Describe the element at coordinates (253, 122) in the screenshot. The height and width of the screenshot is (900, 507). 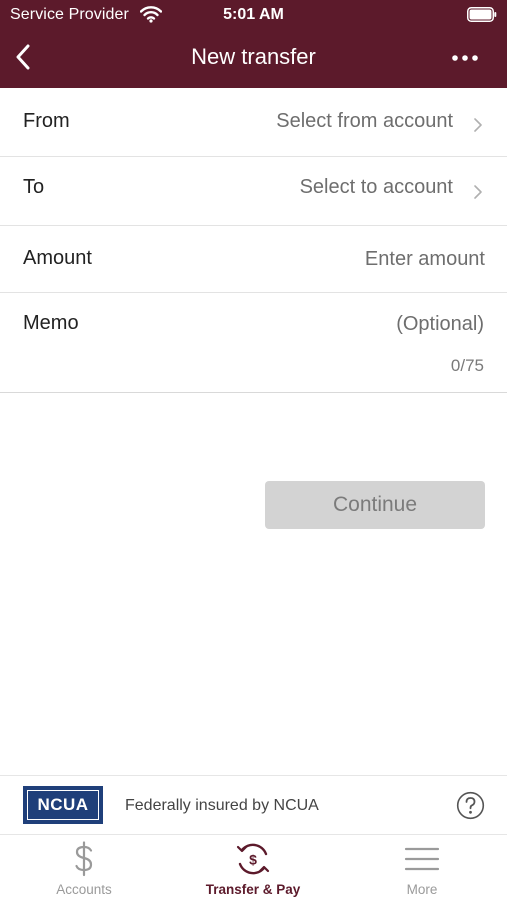
I see `from-account-row: From Select from account` at that location.